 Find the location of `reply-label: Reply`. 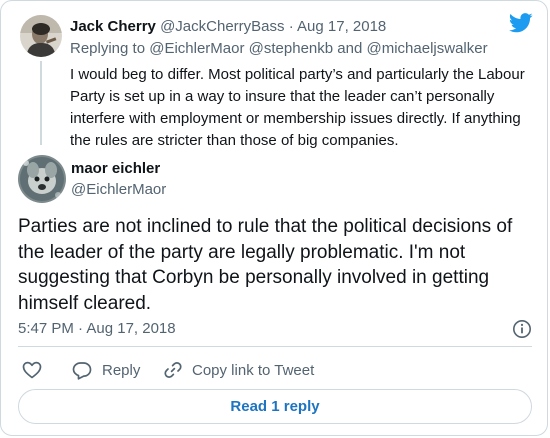

reply-label: Reply is located at coordinates (121, 370).